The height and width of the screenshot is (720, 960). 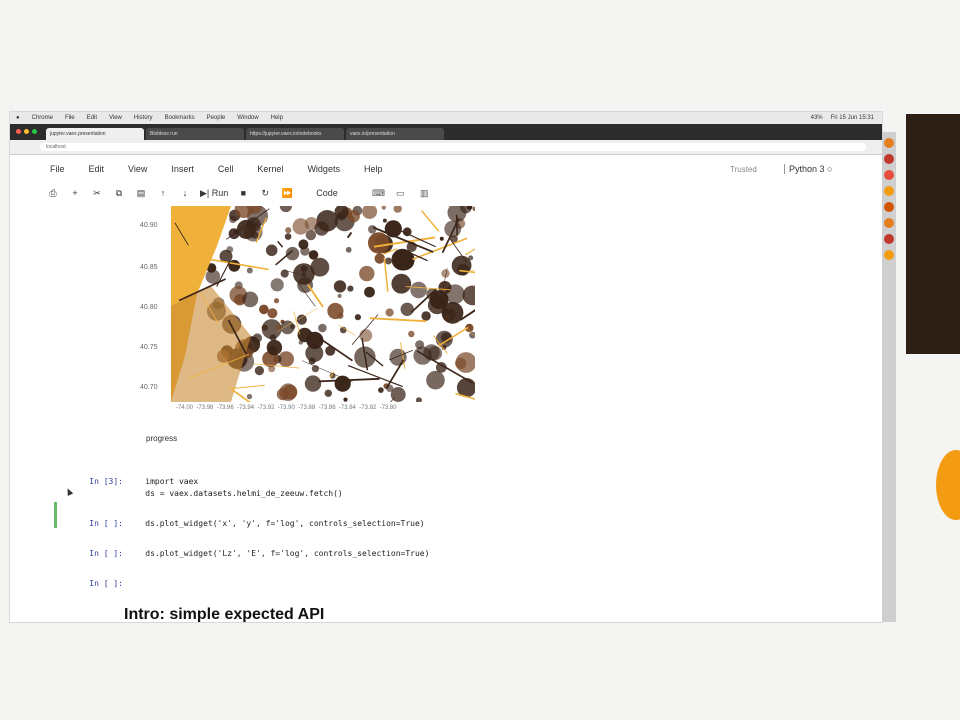 What do you see at coordinates (948, 485) in the screenshot?
I see `decorative-orange-shape` at bounding box center [948, 485].